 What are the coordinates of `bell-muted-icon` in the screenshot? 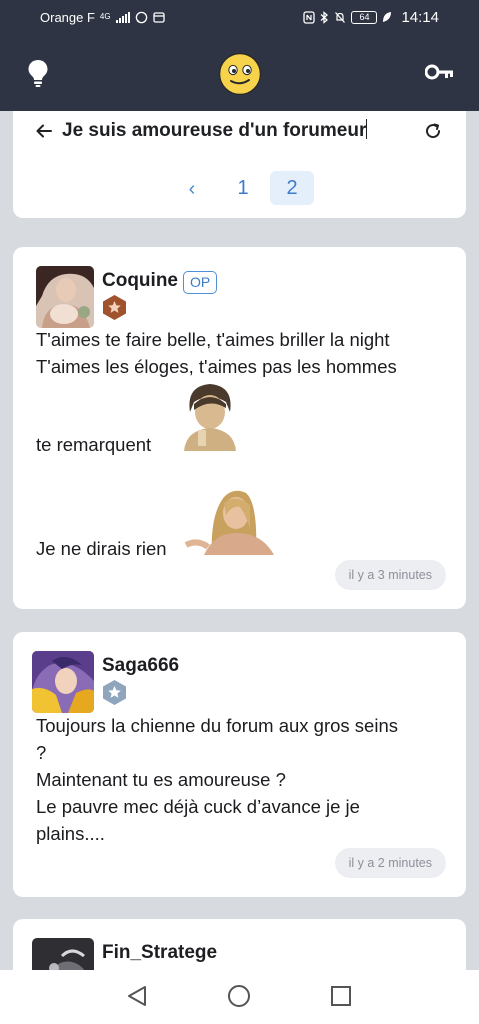 It's located at (340, 17).